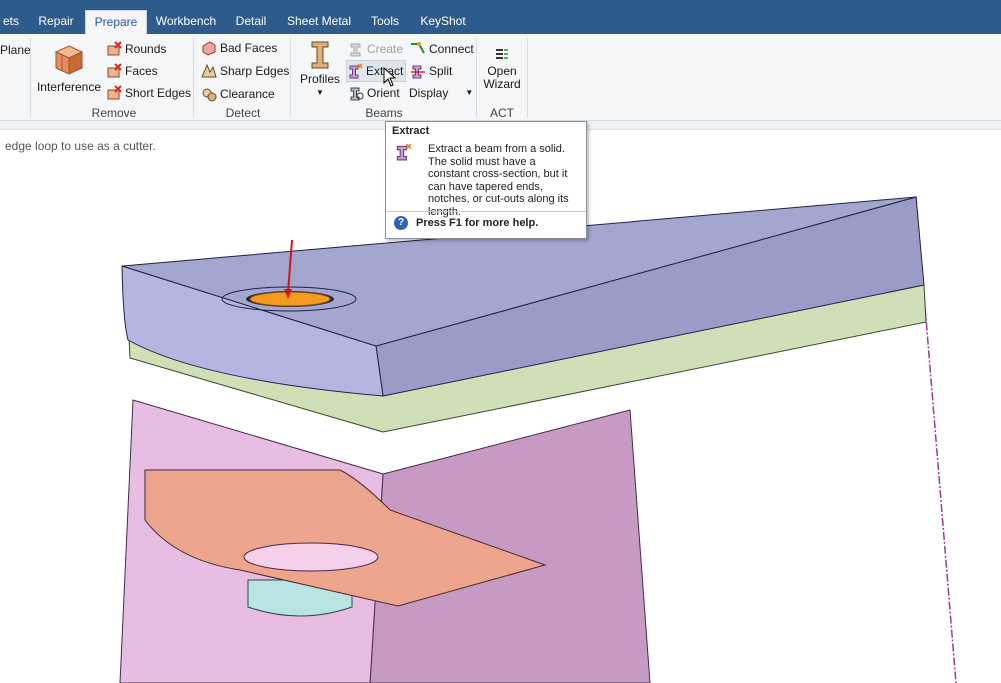  What do you see at coordinates (249, 48) in the screenshot?
I see `bad-faces-label: Bad Faces` at bounding box center [249, 48].